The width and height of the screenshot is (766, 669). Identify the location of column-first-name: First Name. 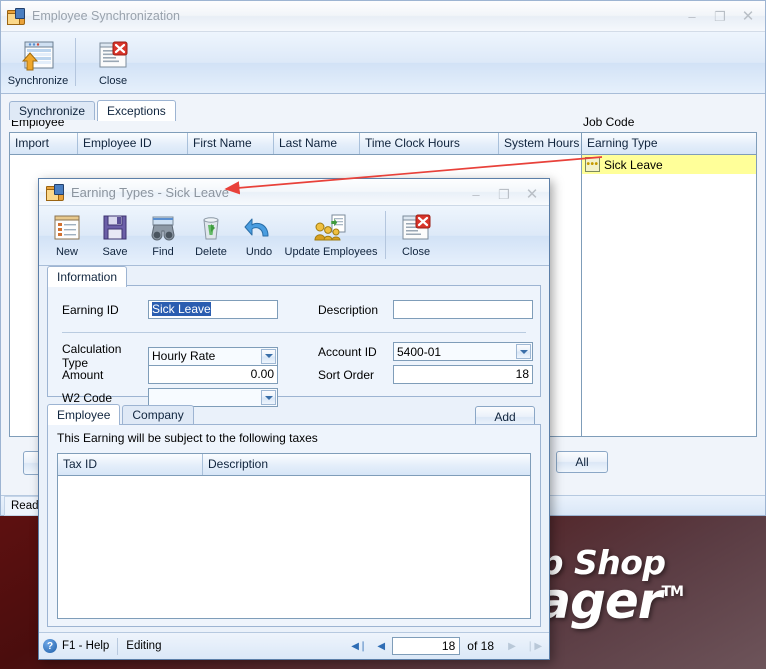
(231, 143).